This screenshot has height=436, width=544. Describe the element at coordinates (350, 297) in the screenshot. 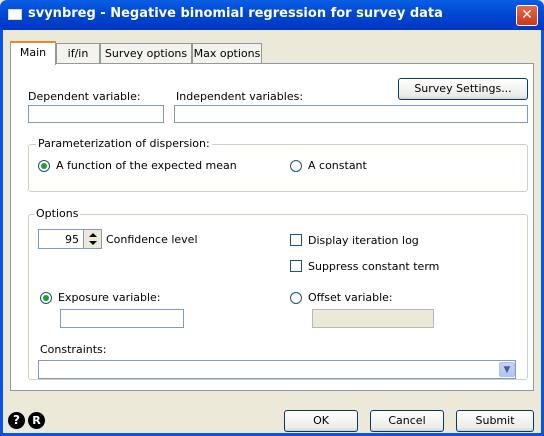

I see `offset-variable-label: Offset variable:` at that location.